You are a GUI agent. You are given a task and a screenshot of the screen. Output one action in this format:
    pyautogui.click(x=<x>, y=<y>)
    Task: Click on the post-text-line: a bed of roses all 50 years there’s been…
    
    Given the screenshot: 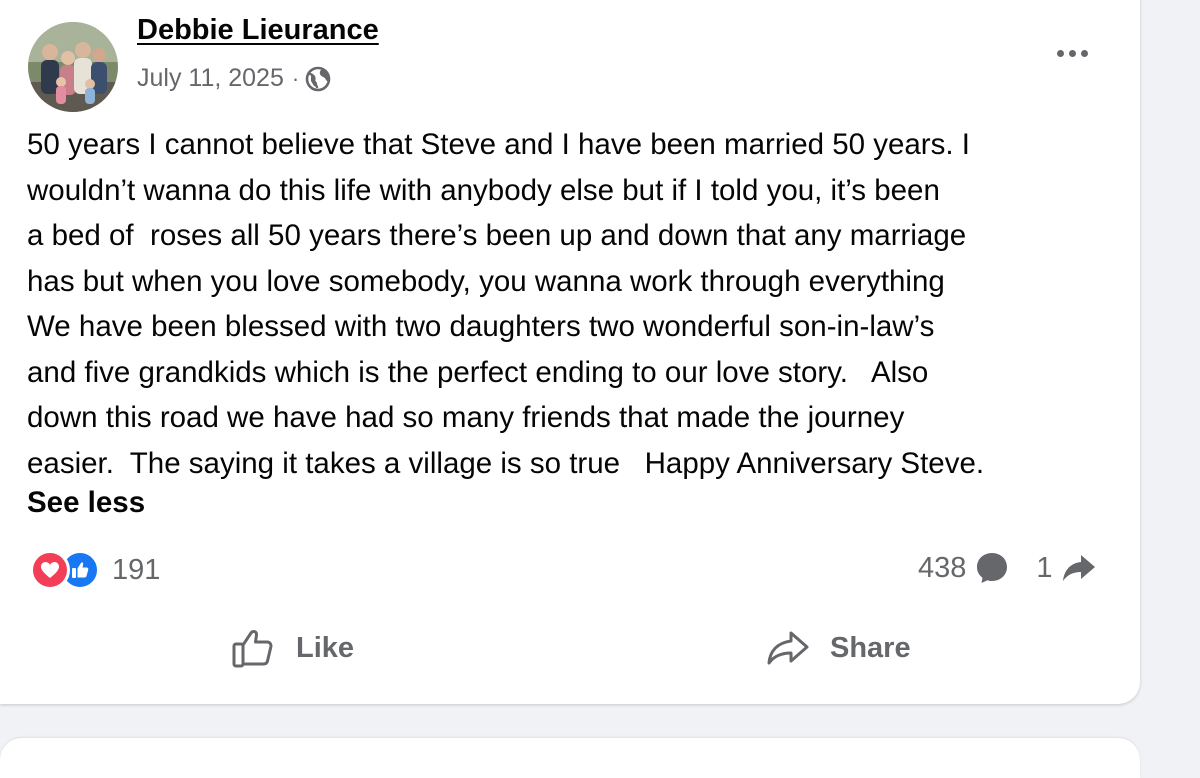 What is the action you would take?
    pyautogui.click(x=497, y=235)
    